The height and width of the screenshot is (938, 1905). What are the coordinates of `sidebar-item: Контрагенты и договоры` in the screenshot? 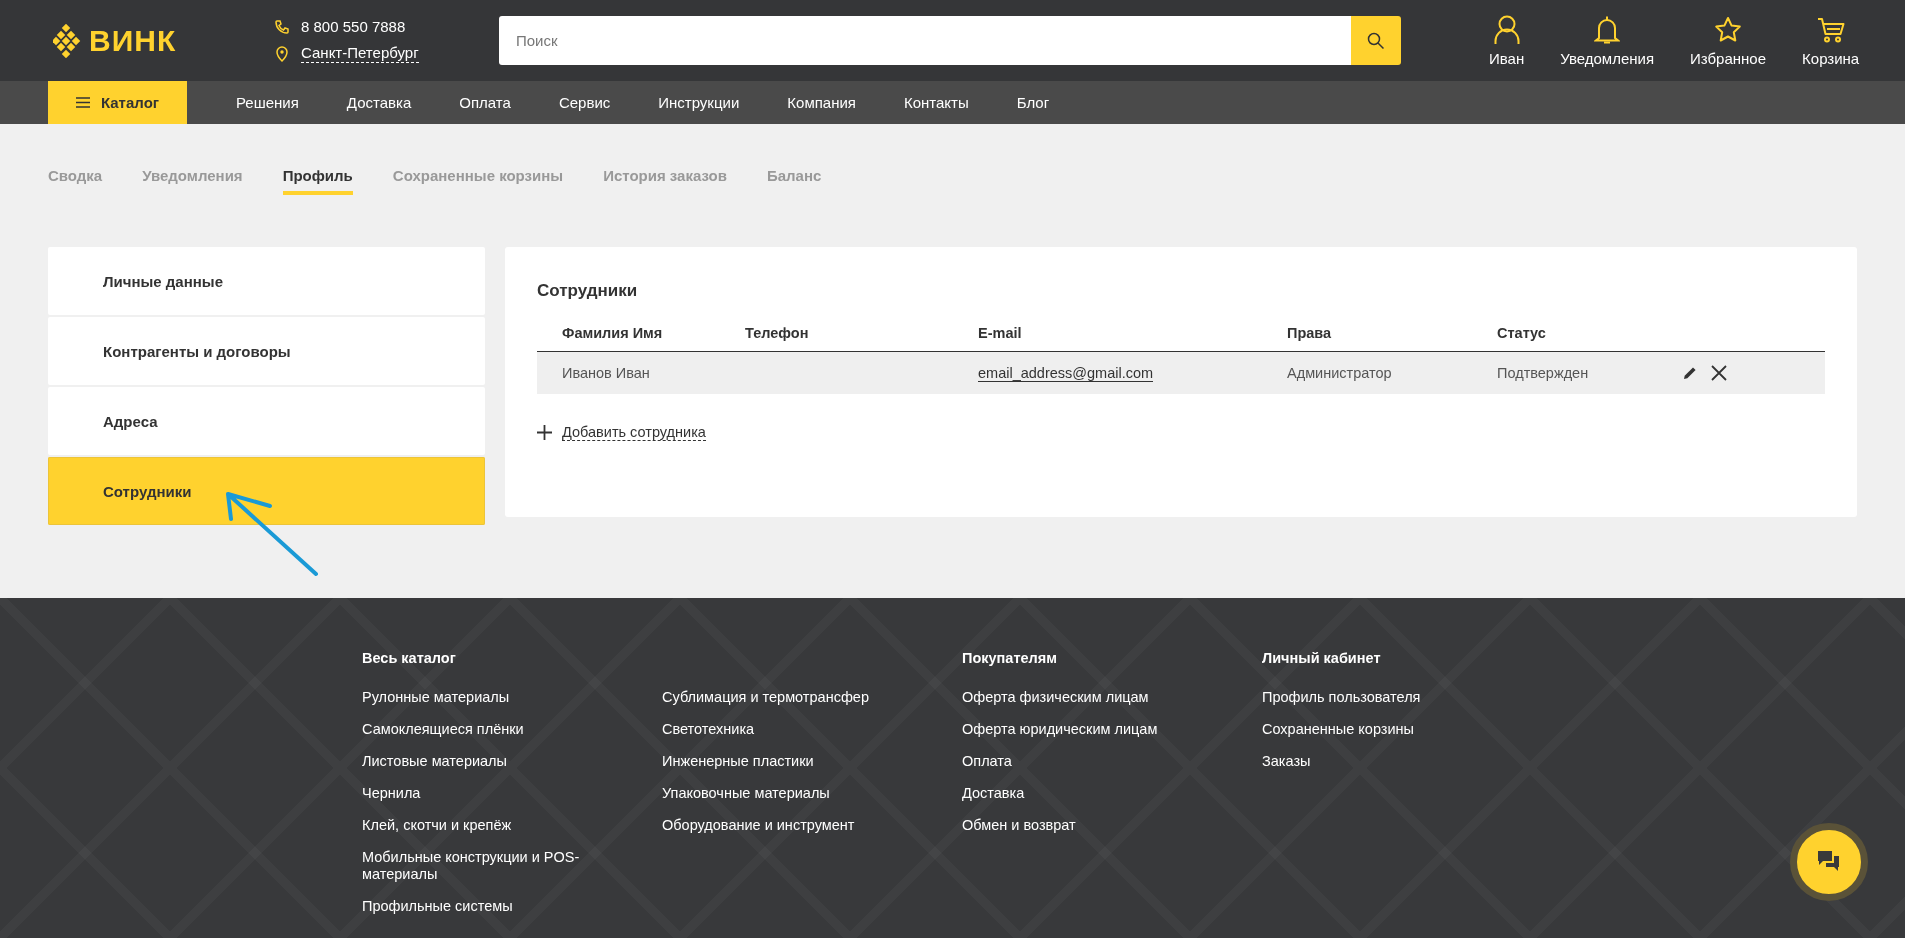 It's located at (266, 351).